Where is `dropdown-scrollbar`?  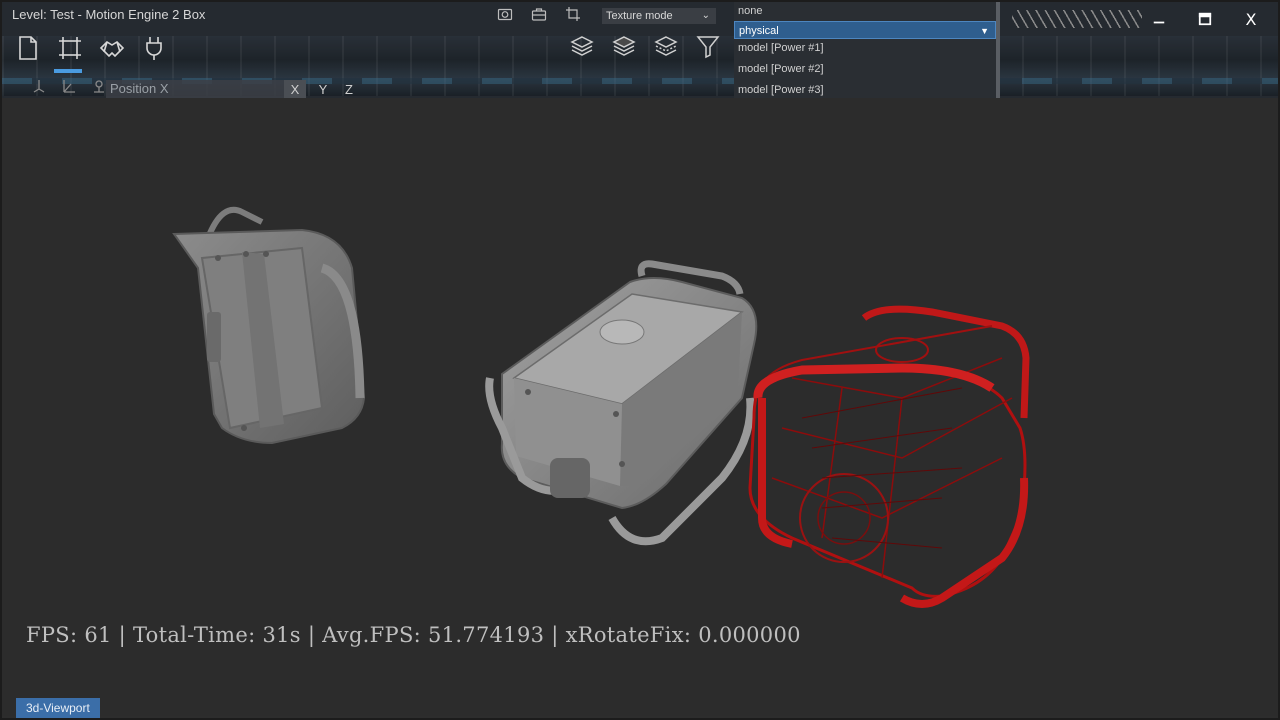 dropdown-scrollbar is located at coordinates (998, 50).